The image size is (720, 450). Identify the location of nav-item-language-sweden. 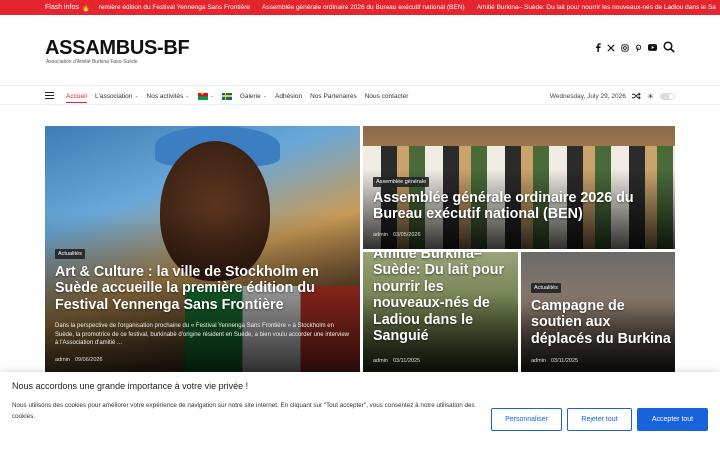
(227, 96).